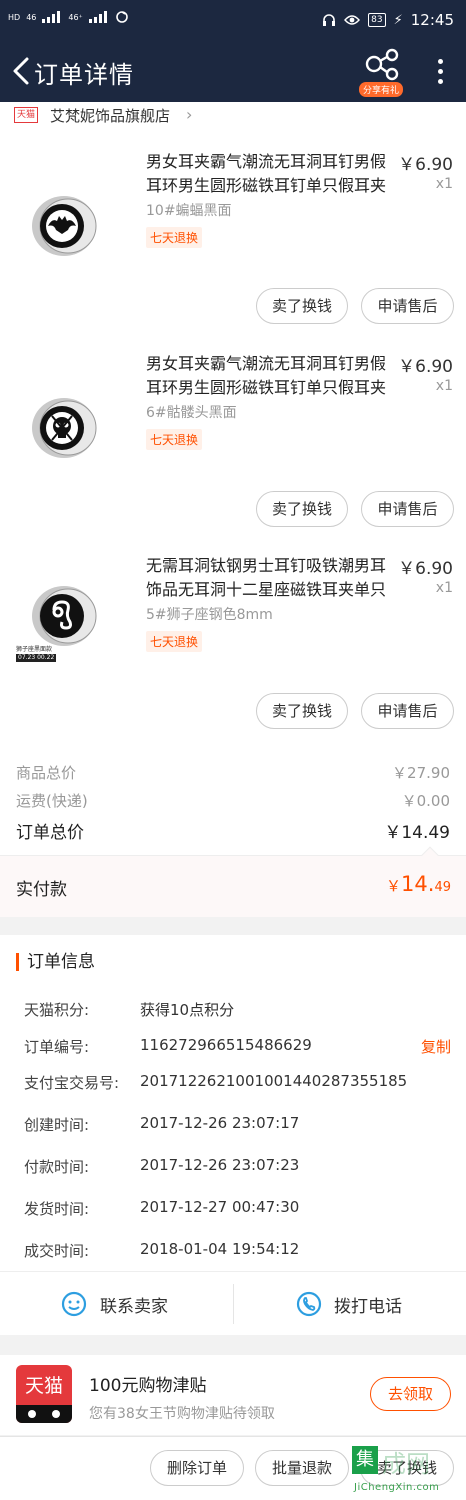 This screenshot has width=466, height=1500. What do you see at coordinates (352, 20) in the screenshot?
I see `eye-icon` at bounding box center [352, 20].